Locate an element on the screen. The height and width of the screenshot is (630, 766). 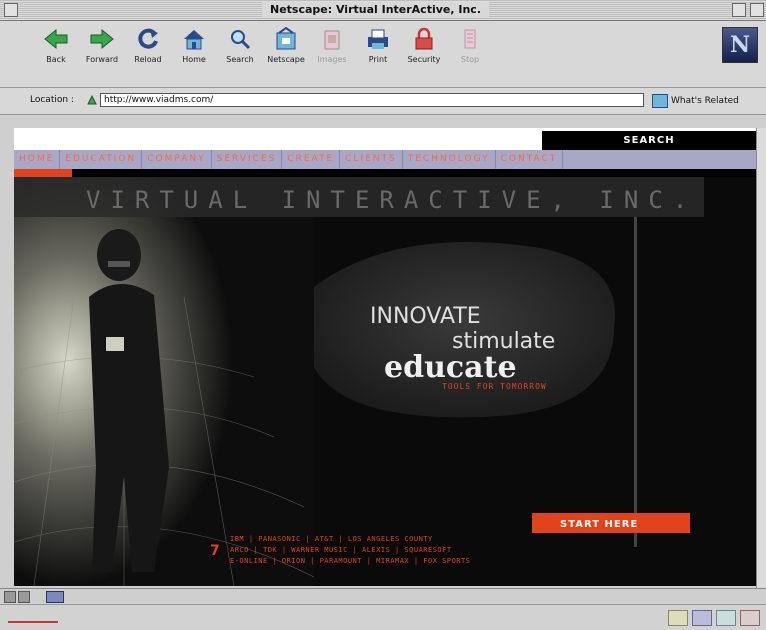
search-icon is located at coordinates (241, 40).